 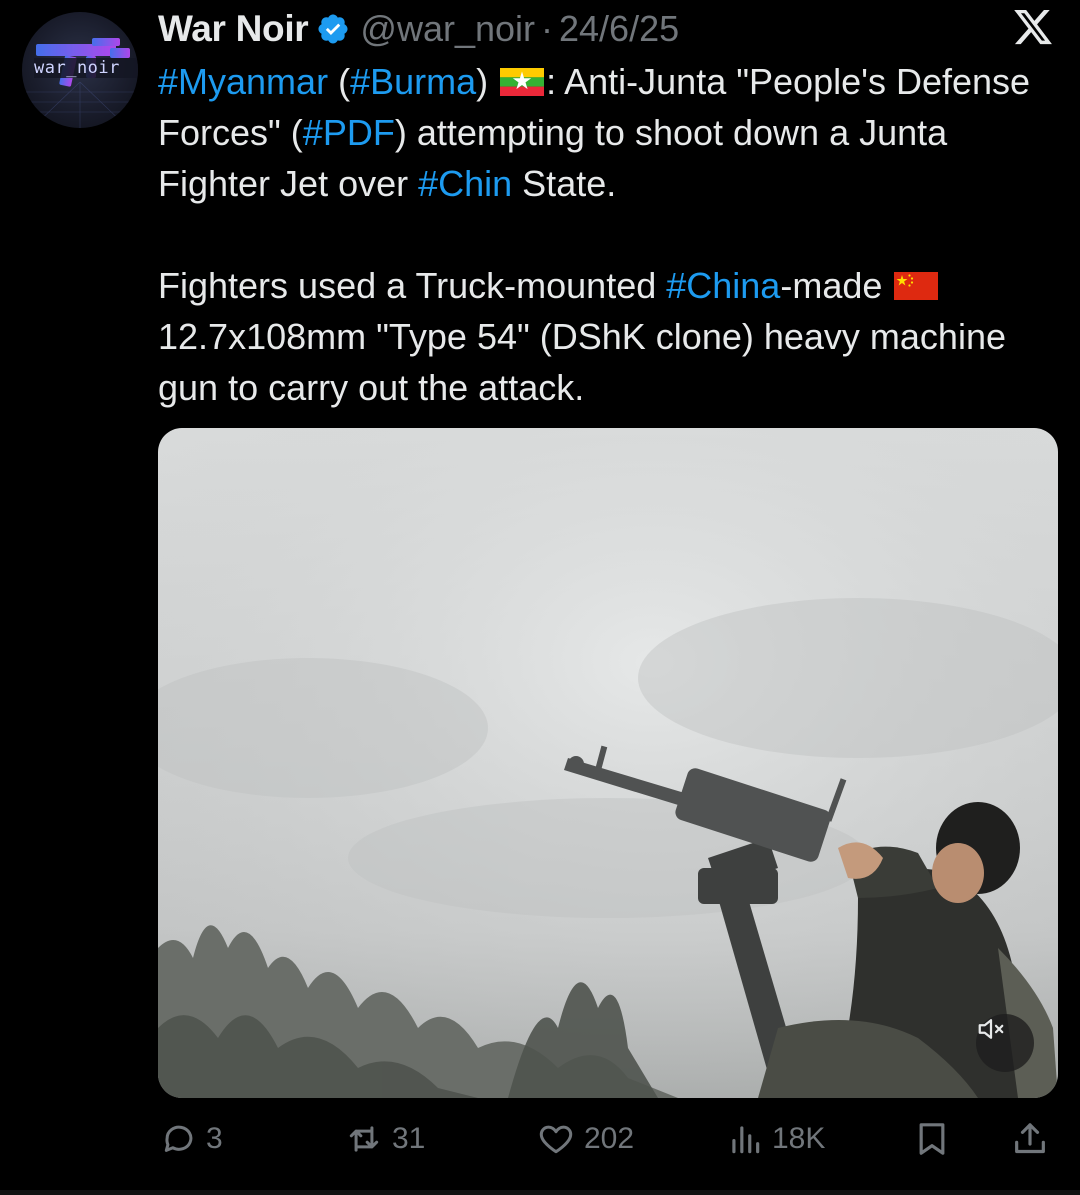 What do you see at coordinates (916, 281) in the screenshot?
I see `china-flag-icon` at bounding box center [916, 281].